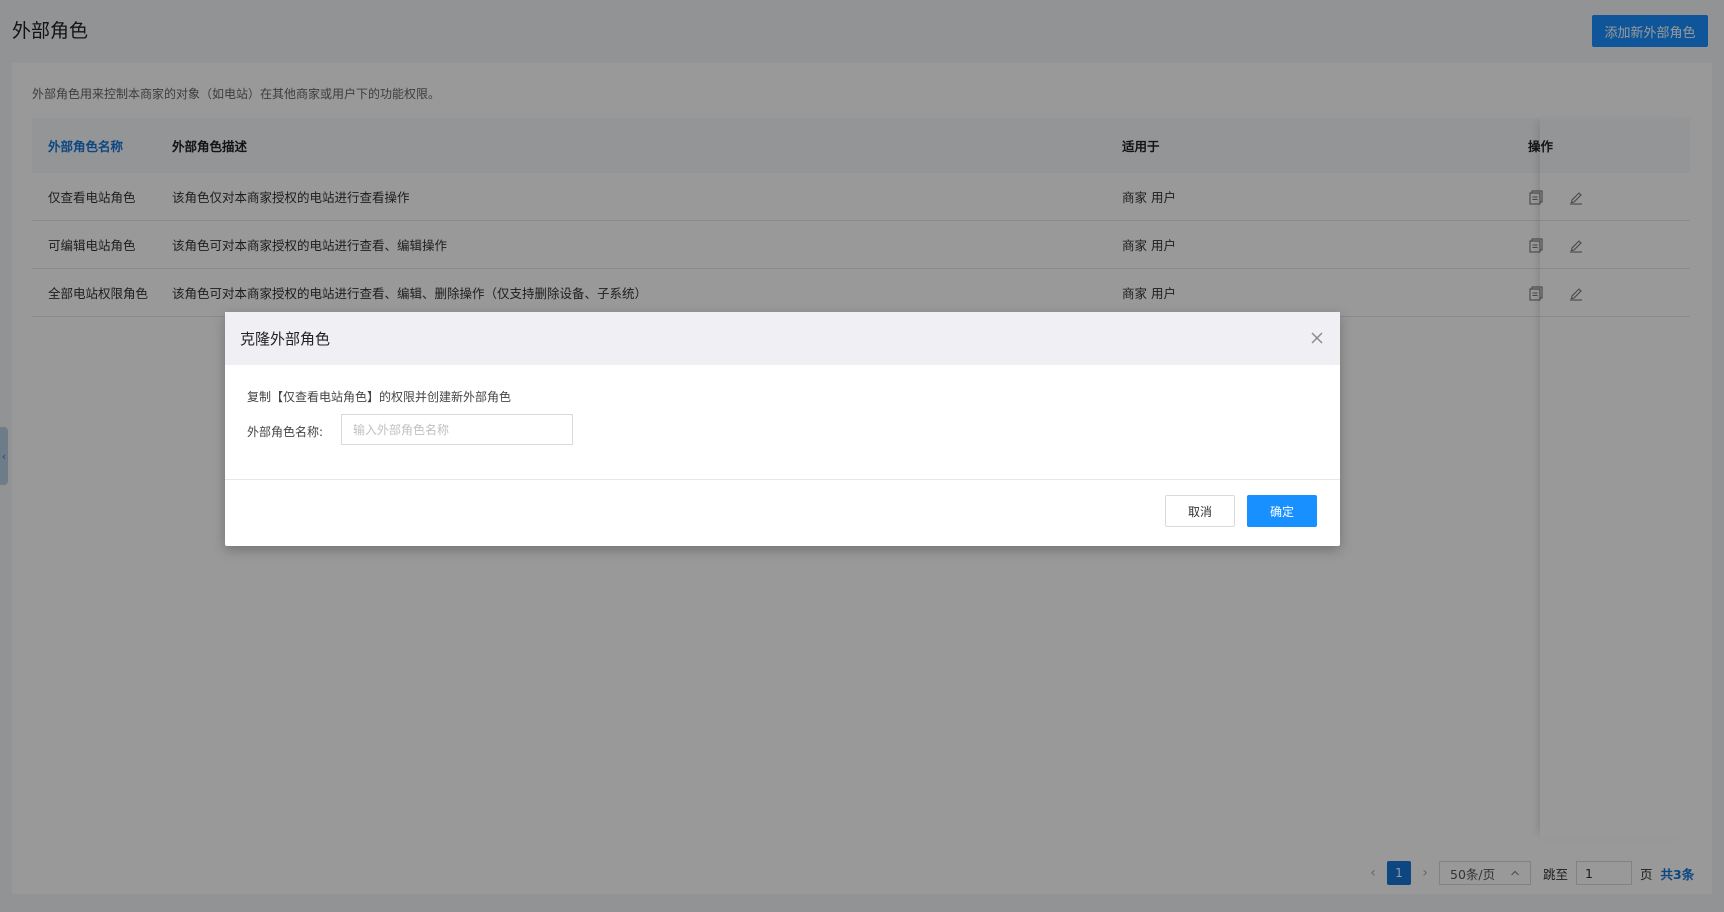 The image size is (1724, 912). Describe the element at coordinates (782, 422) in the screenshot. I see `dialog-body: 复制【仅查看电站角色】的权限并创建新外部角色 外部角色名称:` at that location.